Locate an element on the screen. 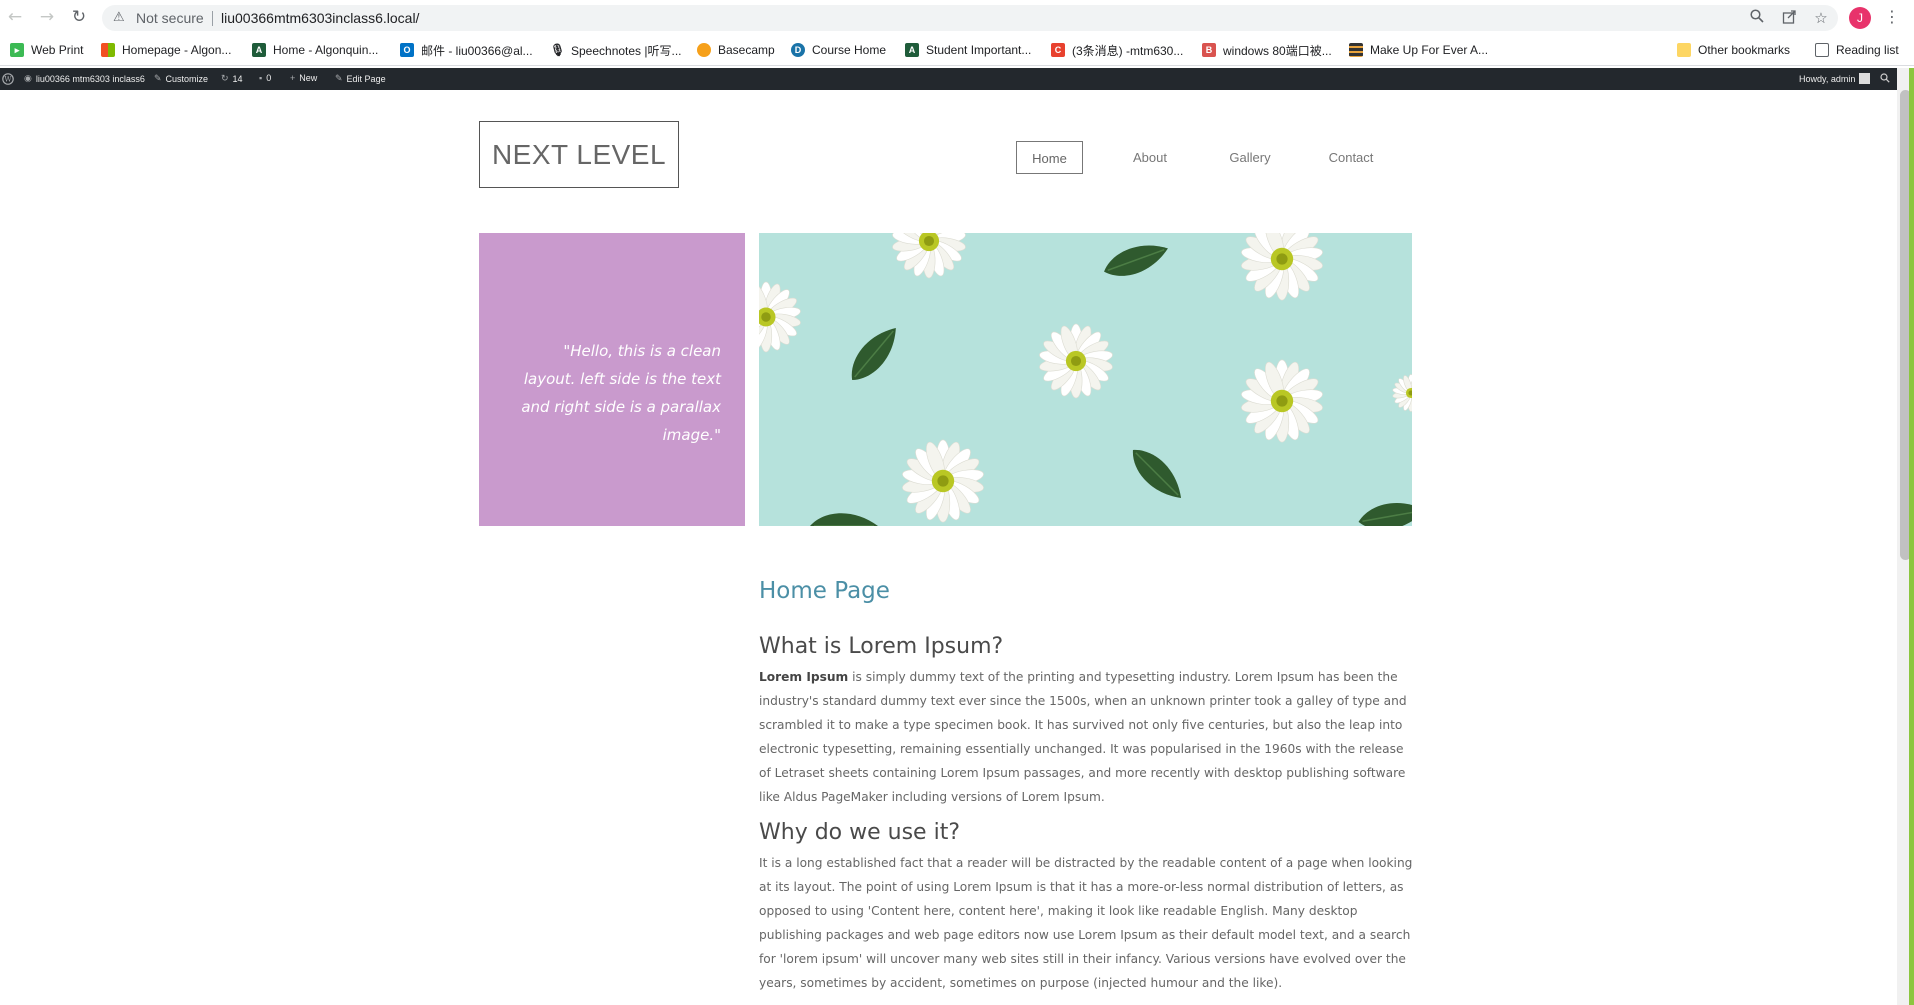 This screenshot has width=1914, height=1005. address-separator is located at coordinates (212, 18).